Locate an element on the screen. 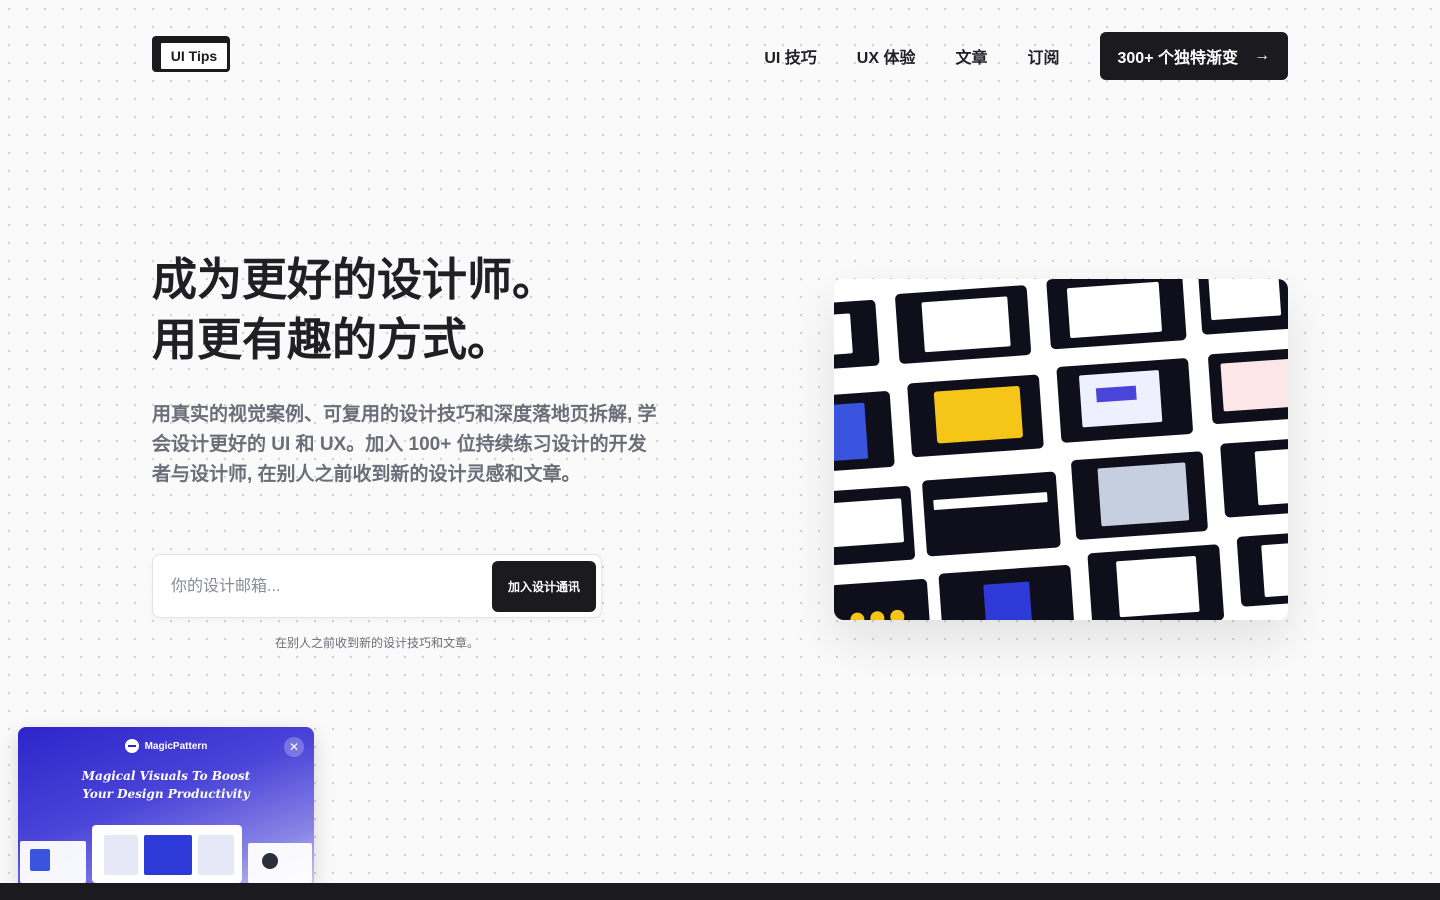 This screenshot has width=1440, height=900. logo: UI Tips is located at coordinates (193, 56).